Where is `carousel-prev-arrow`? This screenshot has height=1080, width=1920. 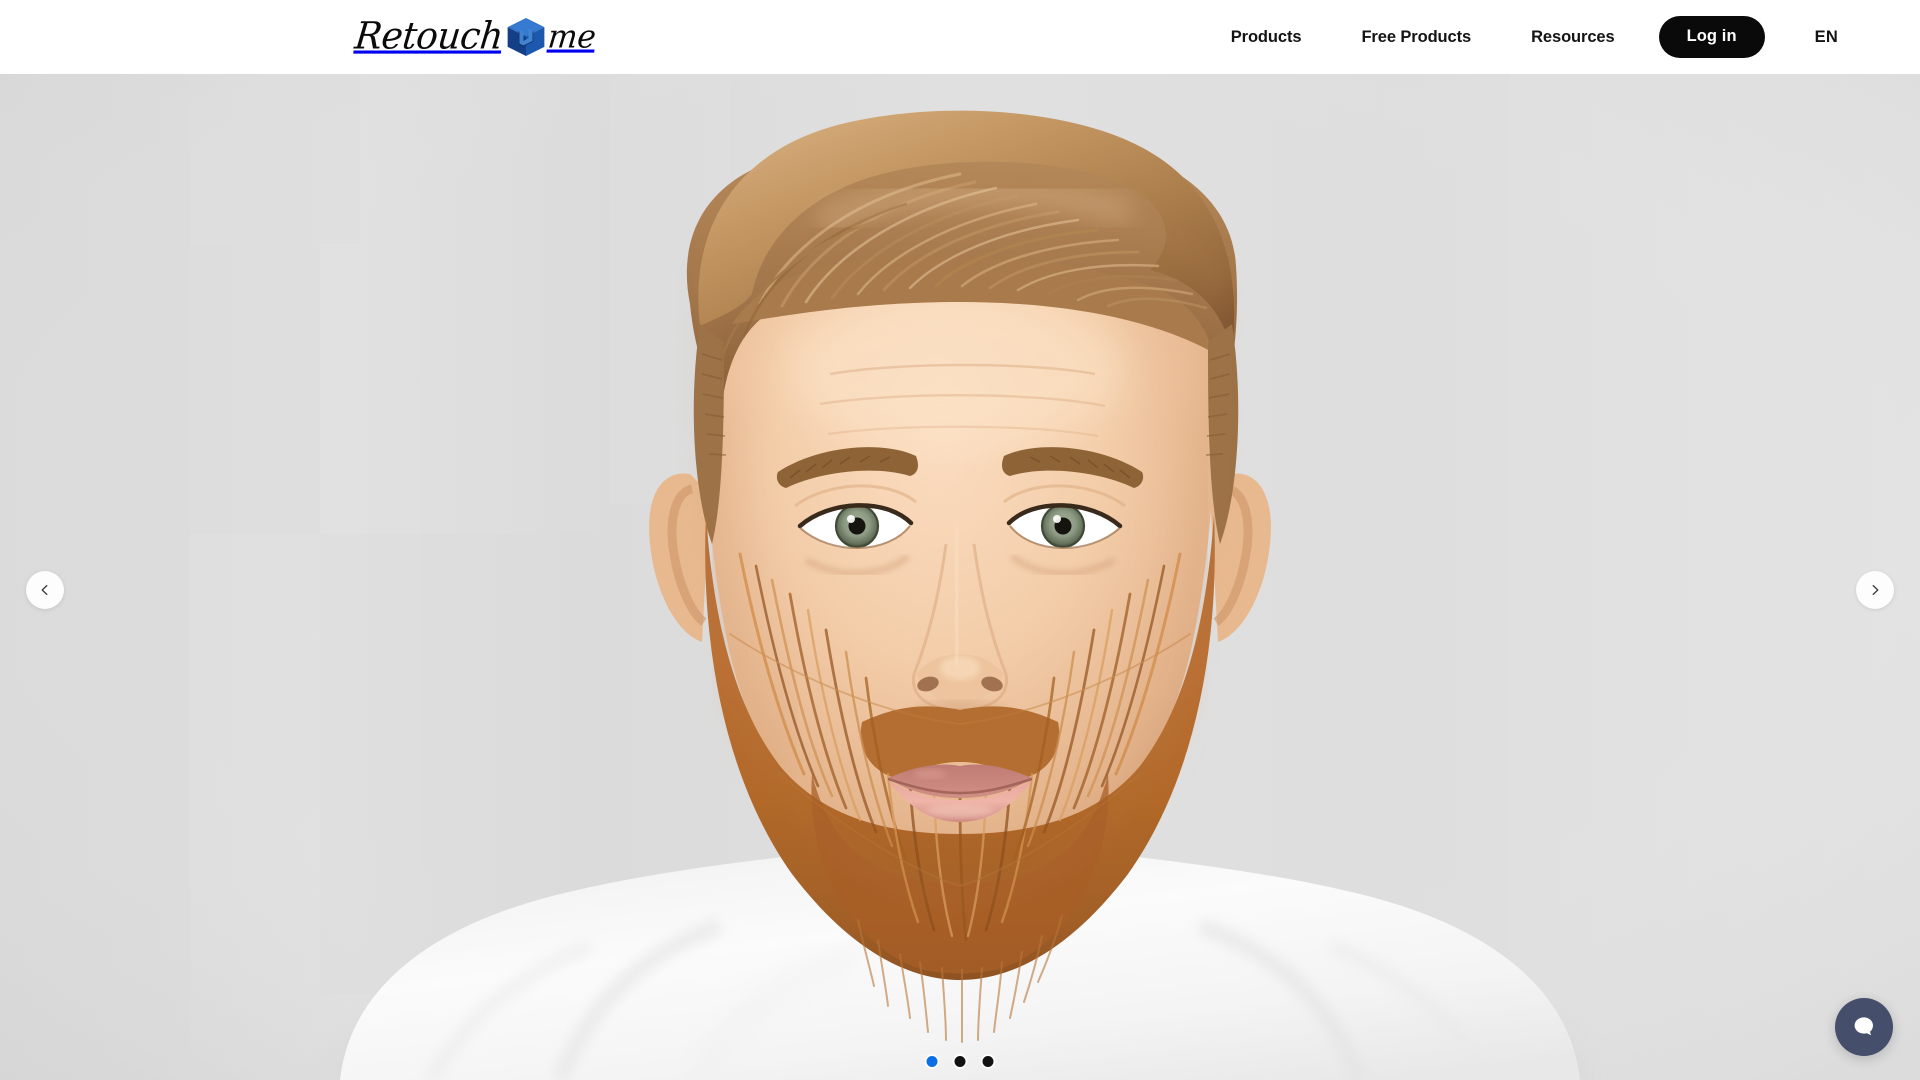
carousel-prev-arrow is located at coordinates (45, 590).